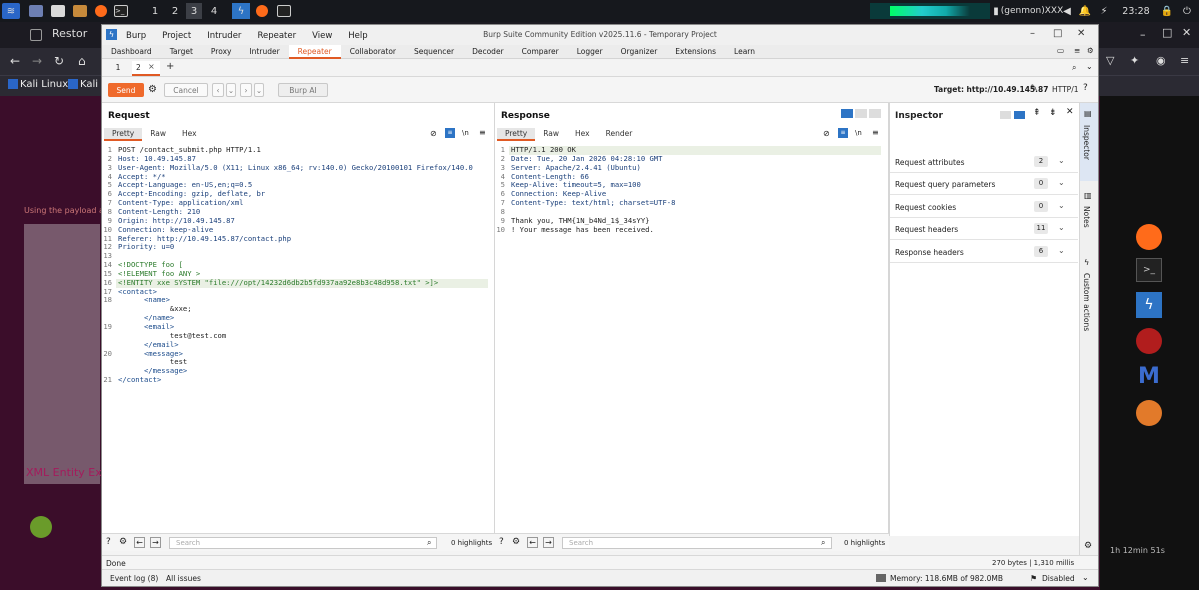 This screenshot has width=1199, height=590. What do you see at coordinates (170, 66) in the screenshot?
I see `add-subtab-icon: +` at bounding box center [170, 66].